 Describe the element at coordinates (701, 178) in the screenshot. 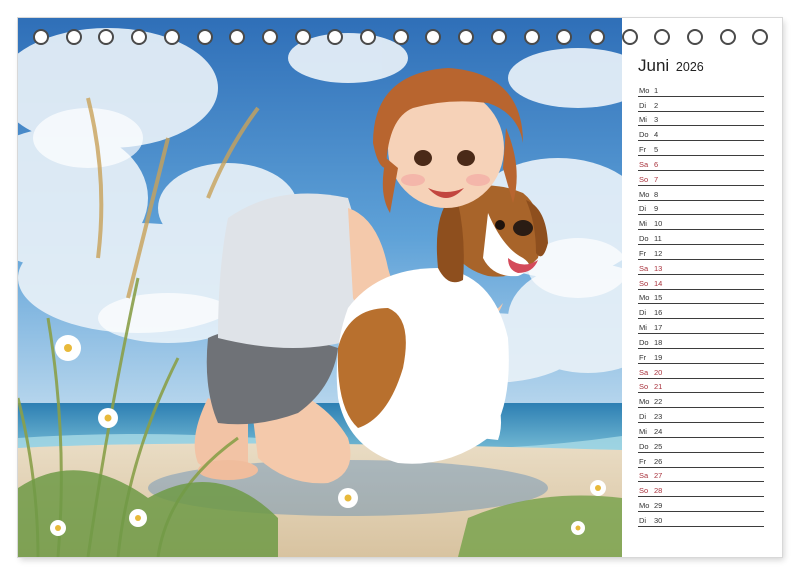

I see `day-row: So 7` at that location.